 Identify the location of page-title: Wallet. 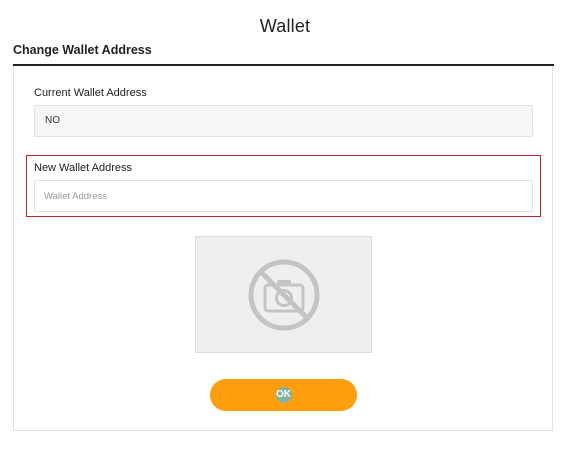
(285, 26).